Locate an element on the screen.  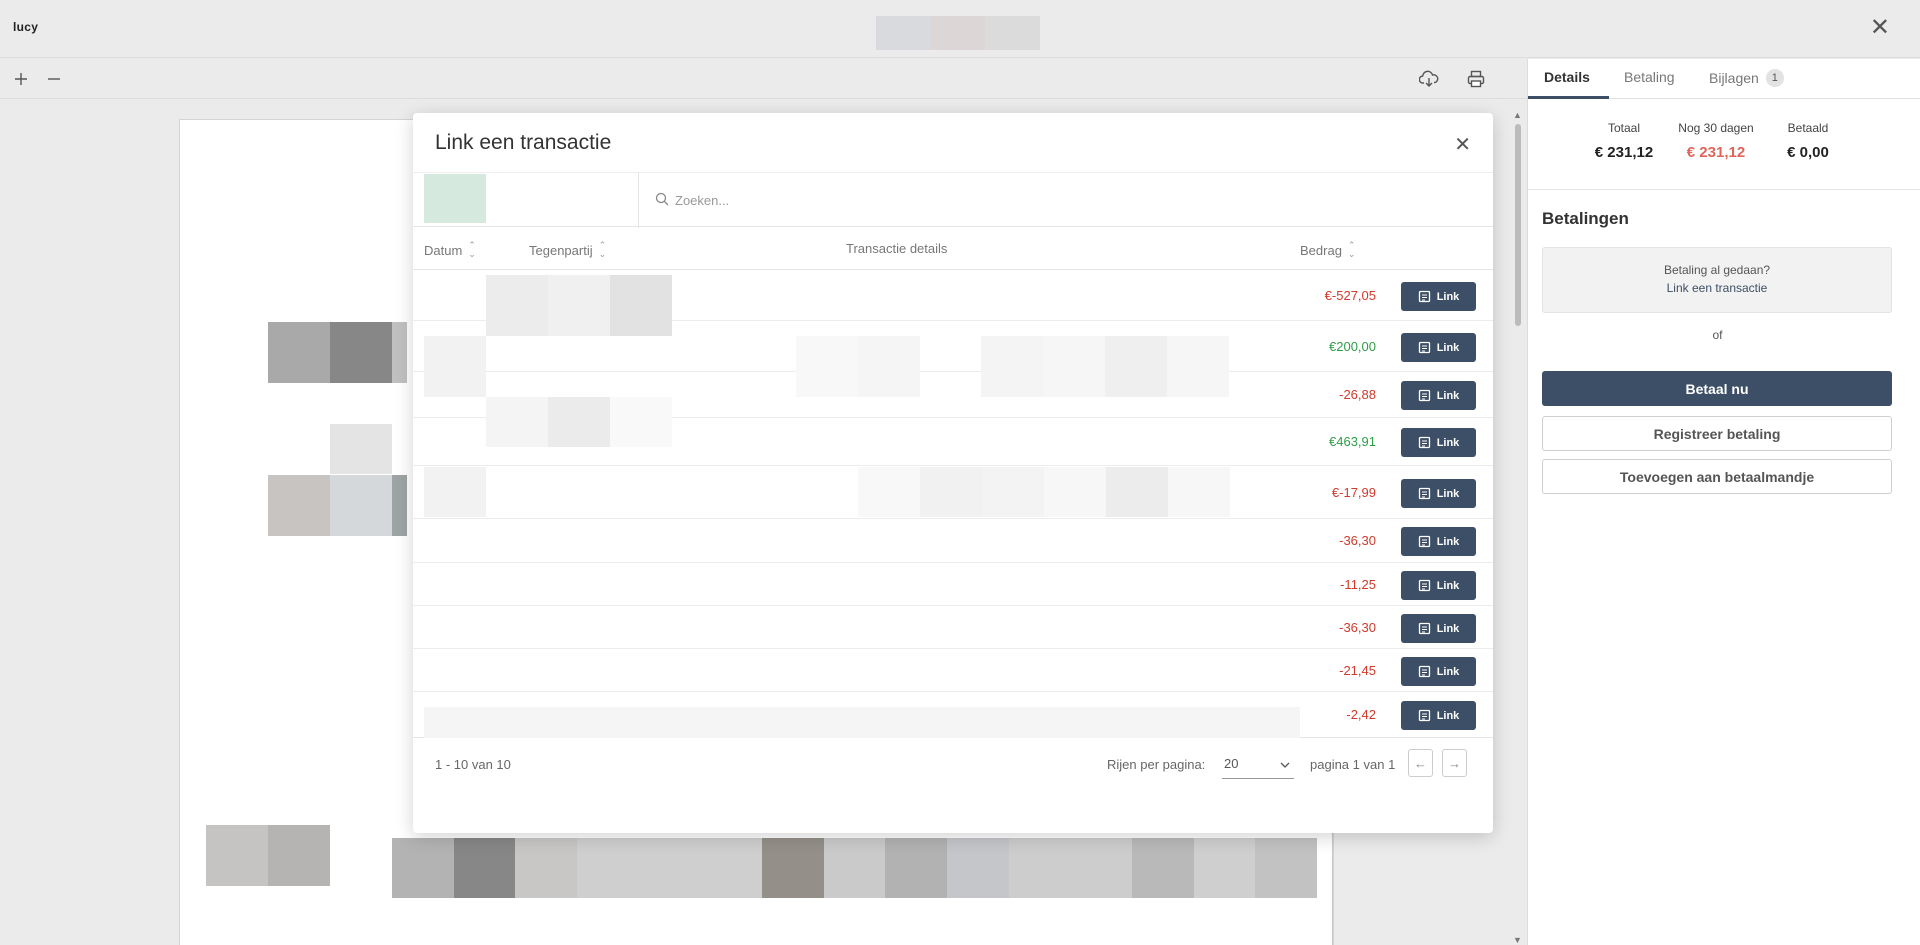
modal-title: Link een transactie is located at coordinates (523, 142).